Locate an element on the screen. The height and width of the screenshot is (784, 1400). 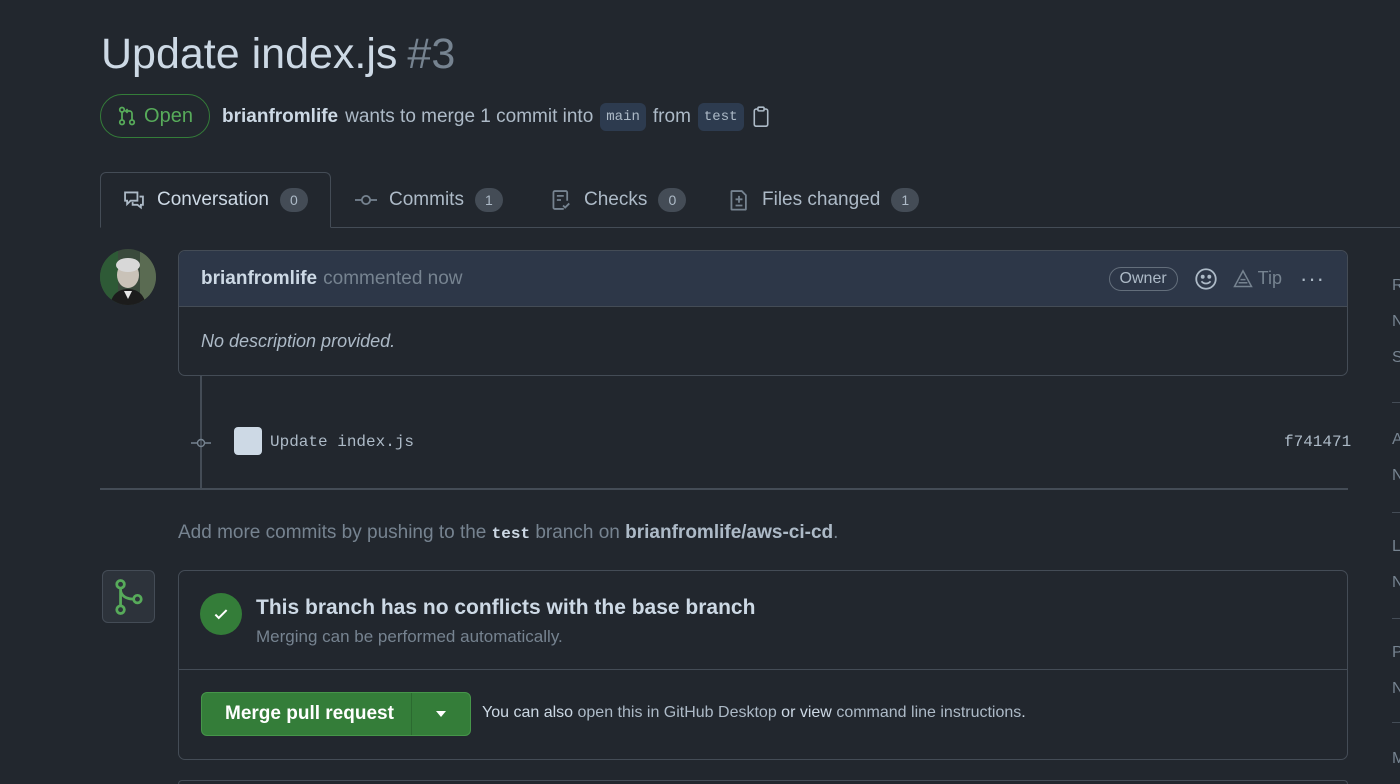
pr-title: Update index.js #3 is located at coordinates (278, 54).